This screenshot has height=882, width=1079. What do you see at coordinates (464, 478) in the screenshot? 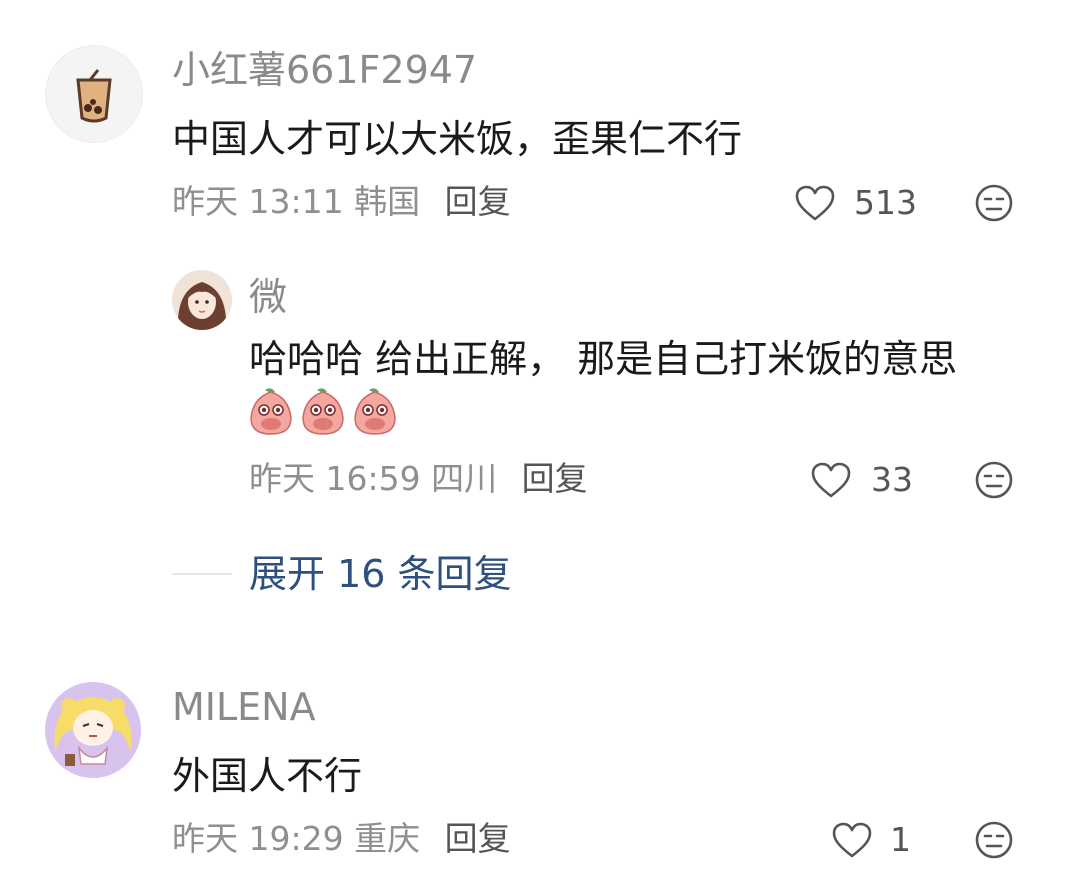
I see `location: 四川` at bounding box center [464, 478].